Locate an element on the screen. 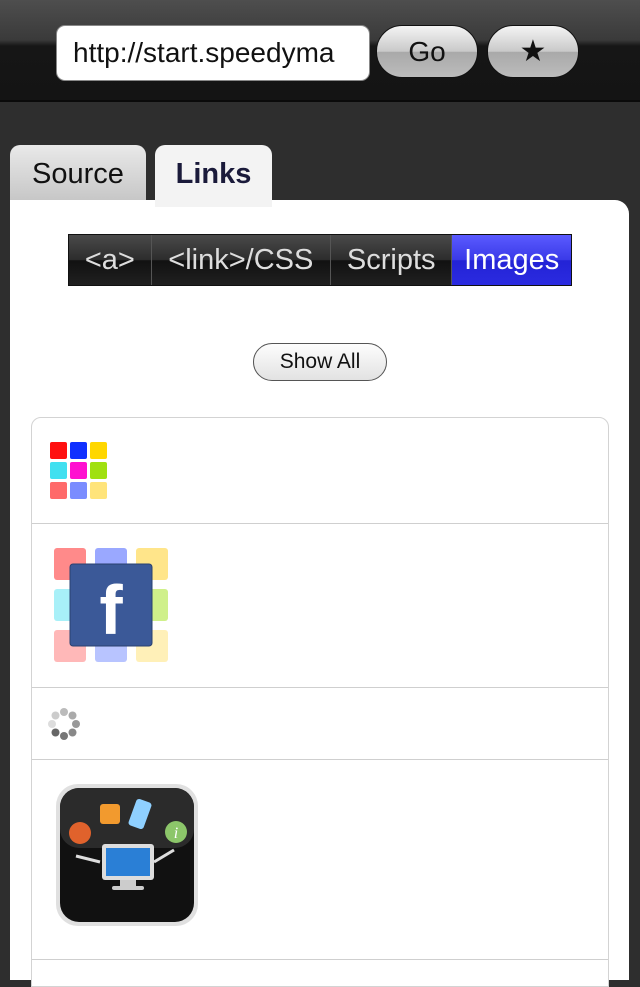 This screenshot has width=640, height=987. segment-images: Images is located at coordinates (511, 260).